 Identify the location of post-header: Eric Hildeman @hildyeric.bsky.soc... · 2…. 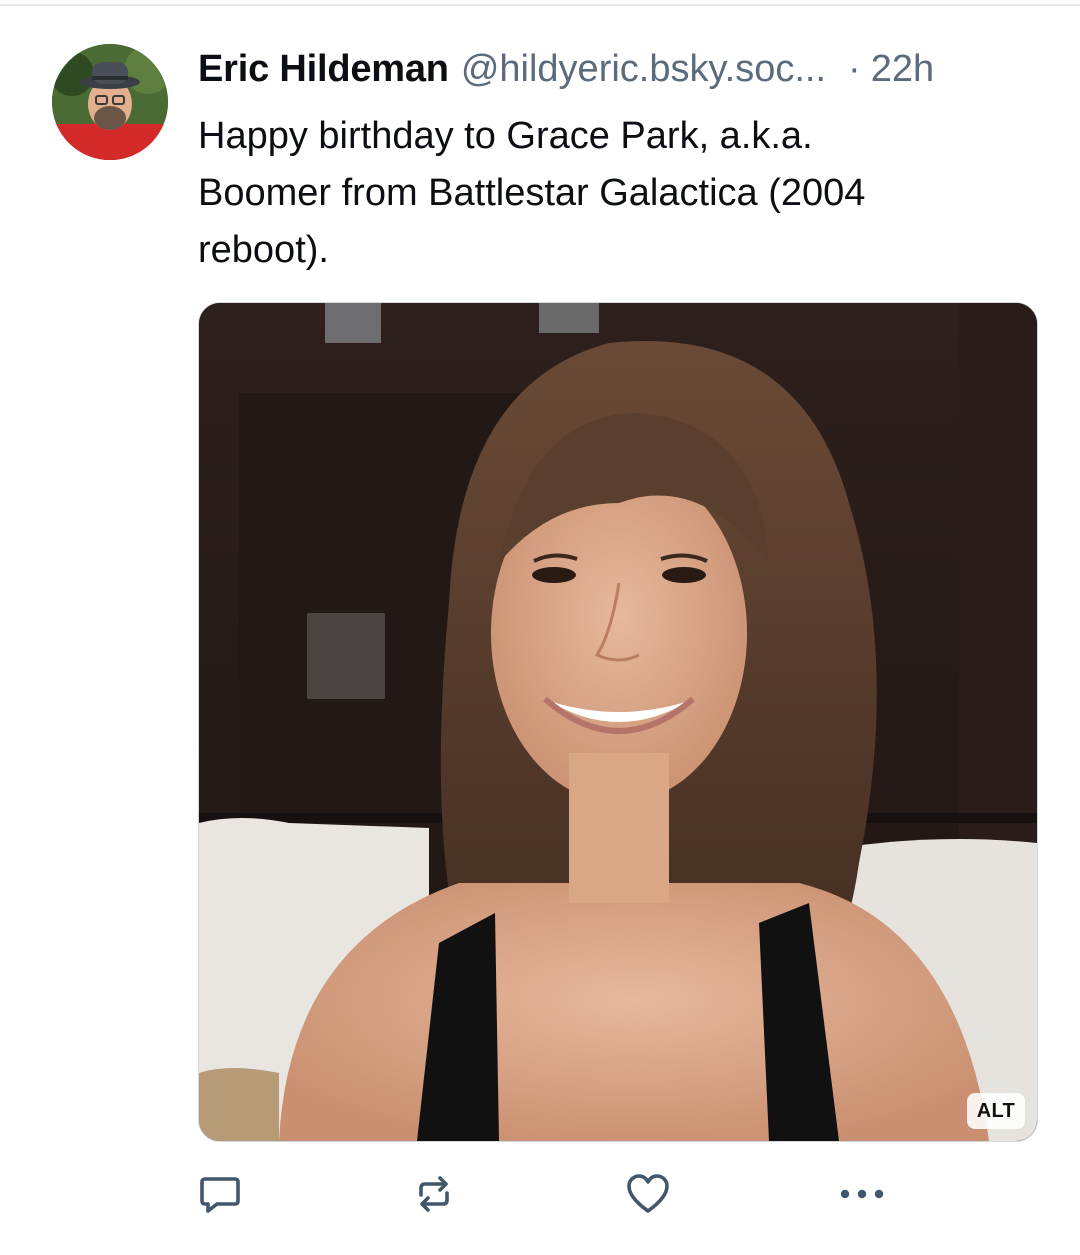
(623, 72).